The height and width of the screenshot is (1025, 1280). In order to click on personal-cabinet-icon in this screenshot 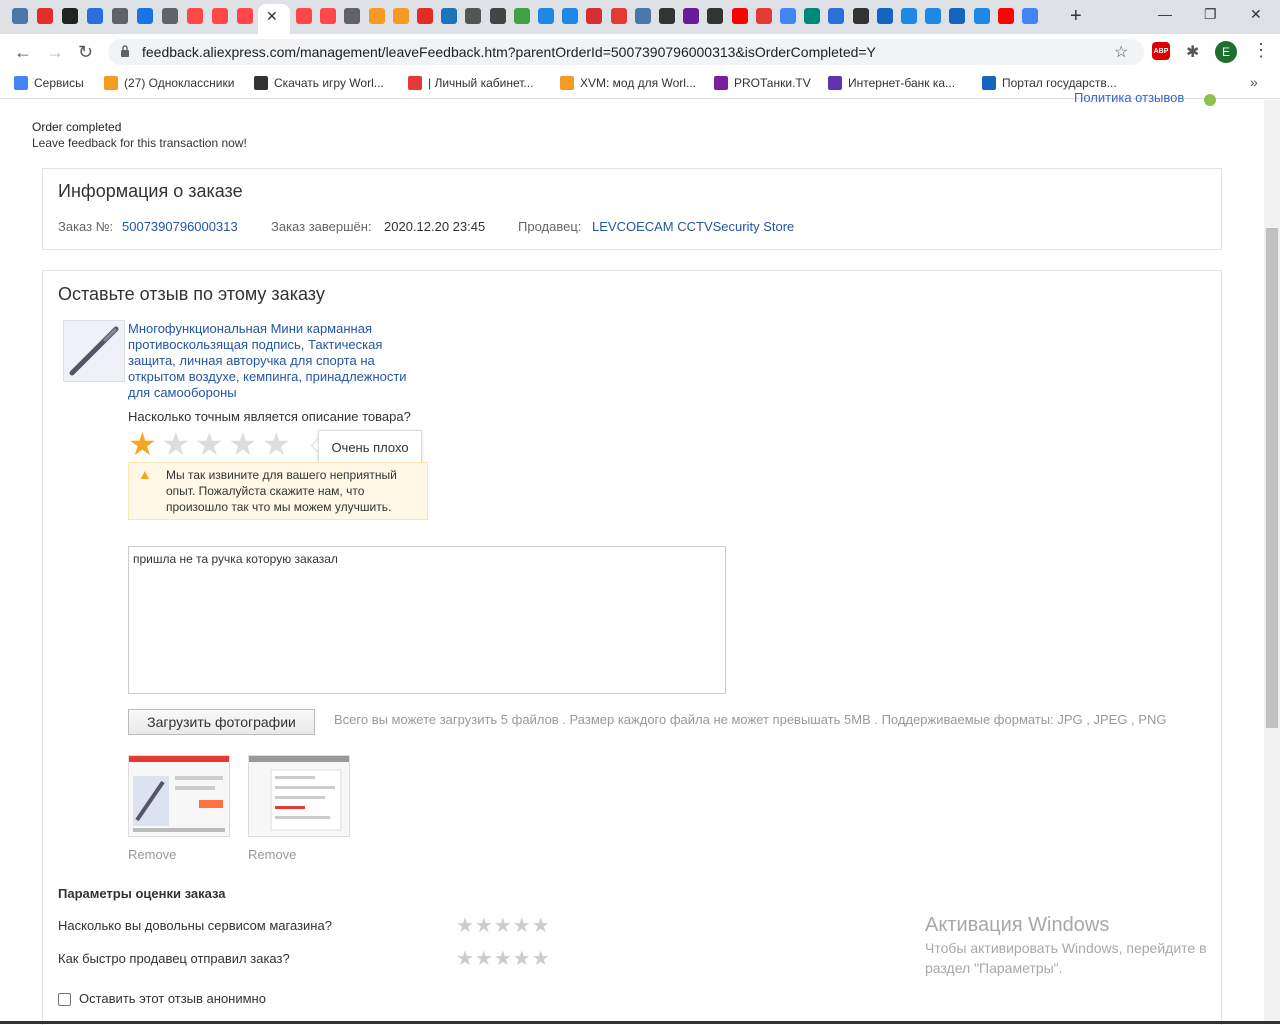, I will do `click(415, 83)`.